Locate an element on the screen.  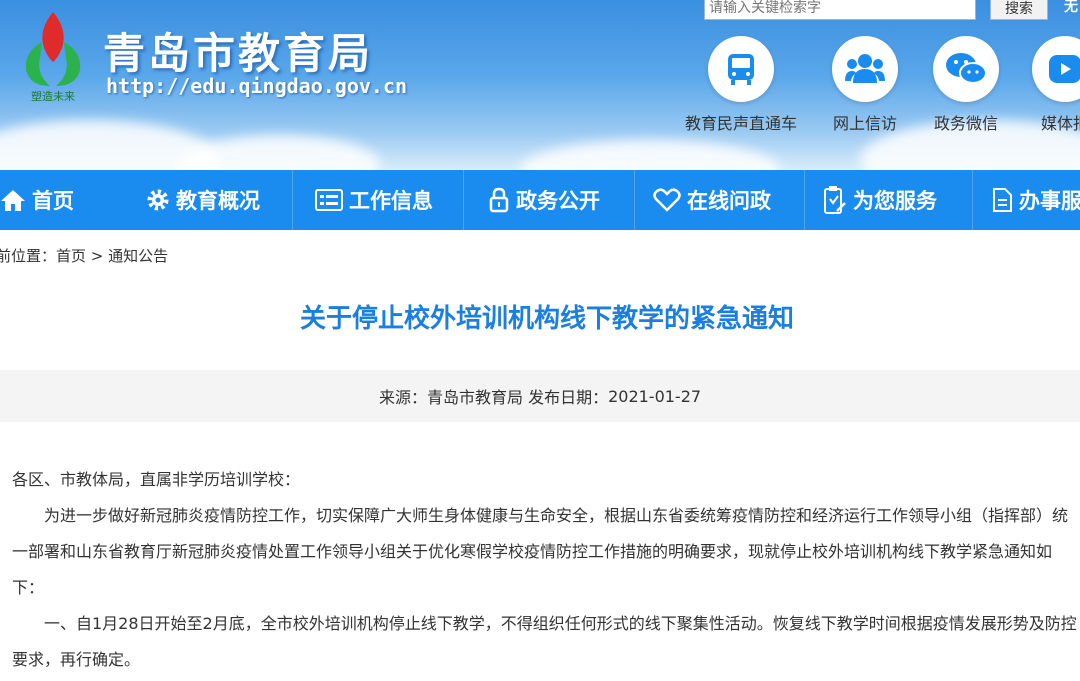
breadcrumb: 前位置：首页 > 通知公告 is located at coordinates (84, 255).